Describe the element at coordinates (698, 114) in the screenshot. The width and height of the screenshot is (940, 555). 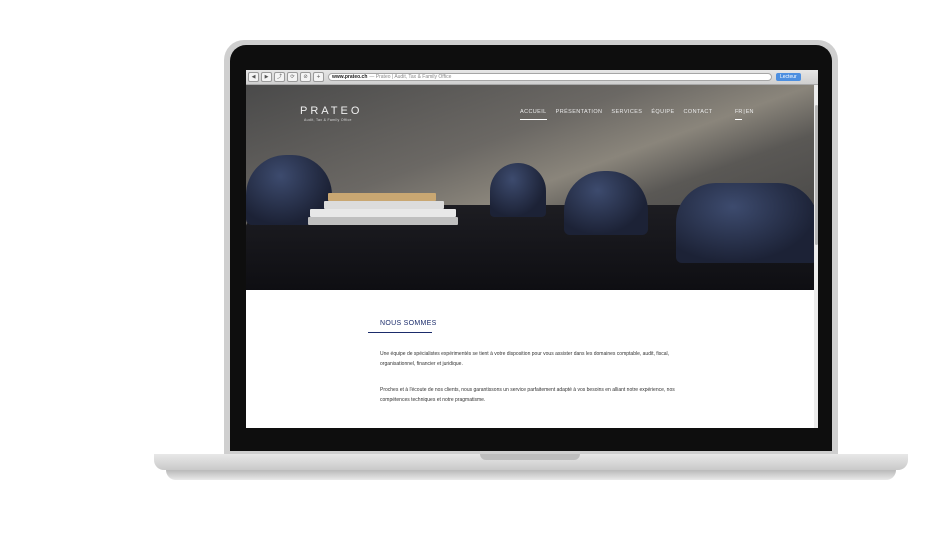
I see `nav-item-contact: CONTACT` at that location.